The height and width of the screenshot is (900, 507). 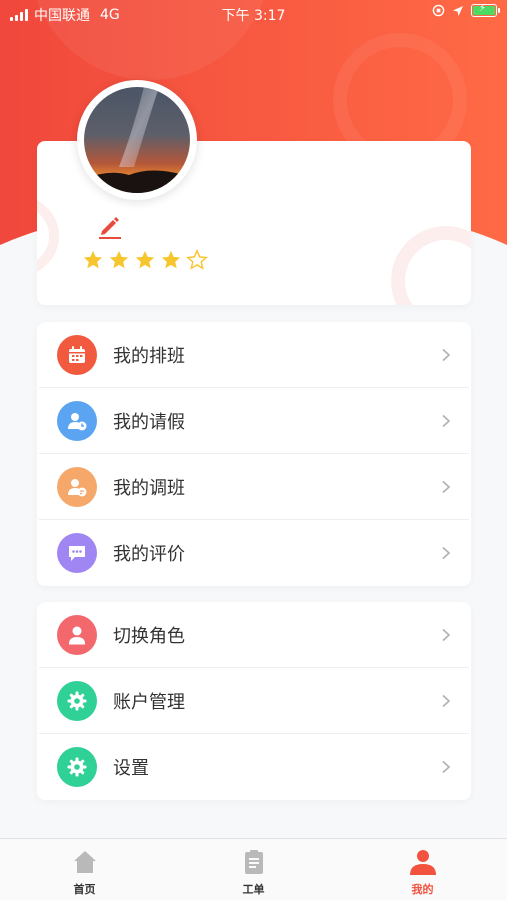 I want to click on tab-person: 我的, so click(x=422, y=869).